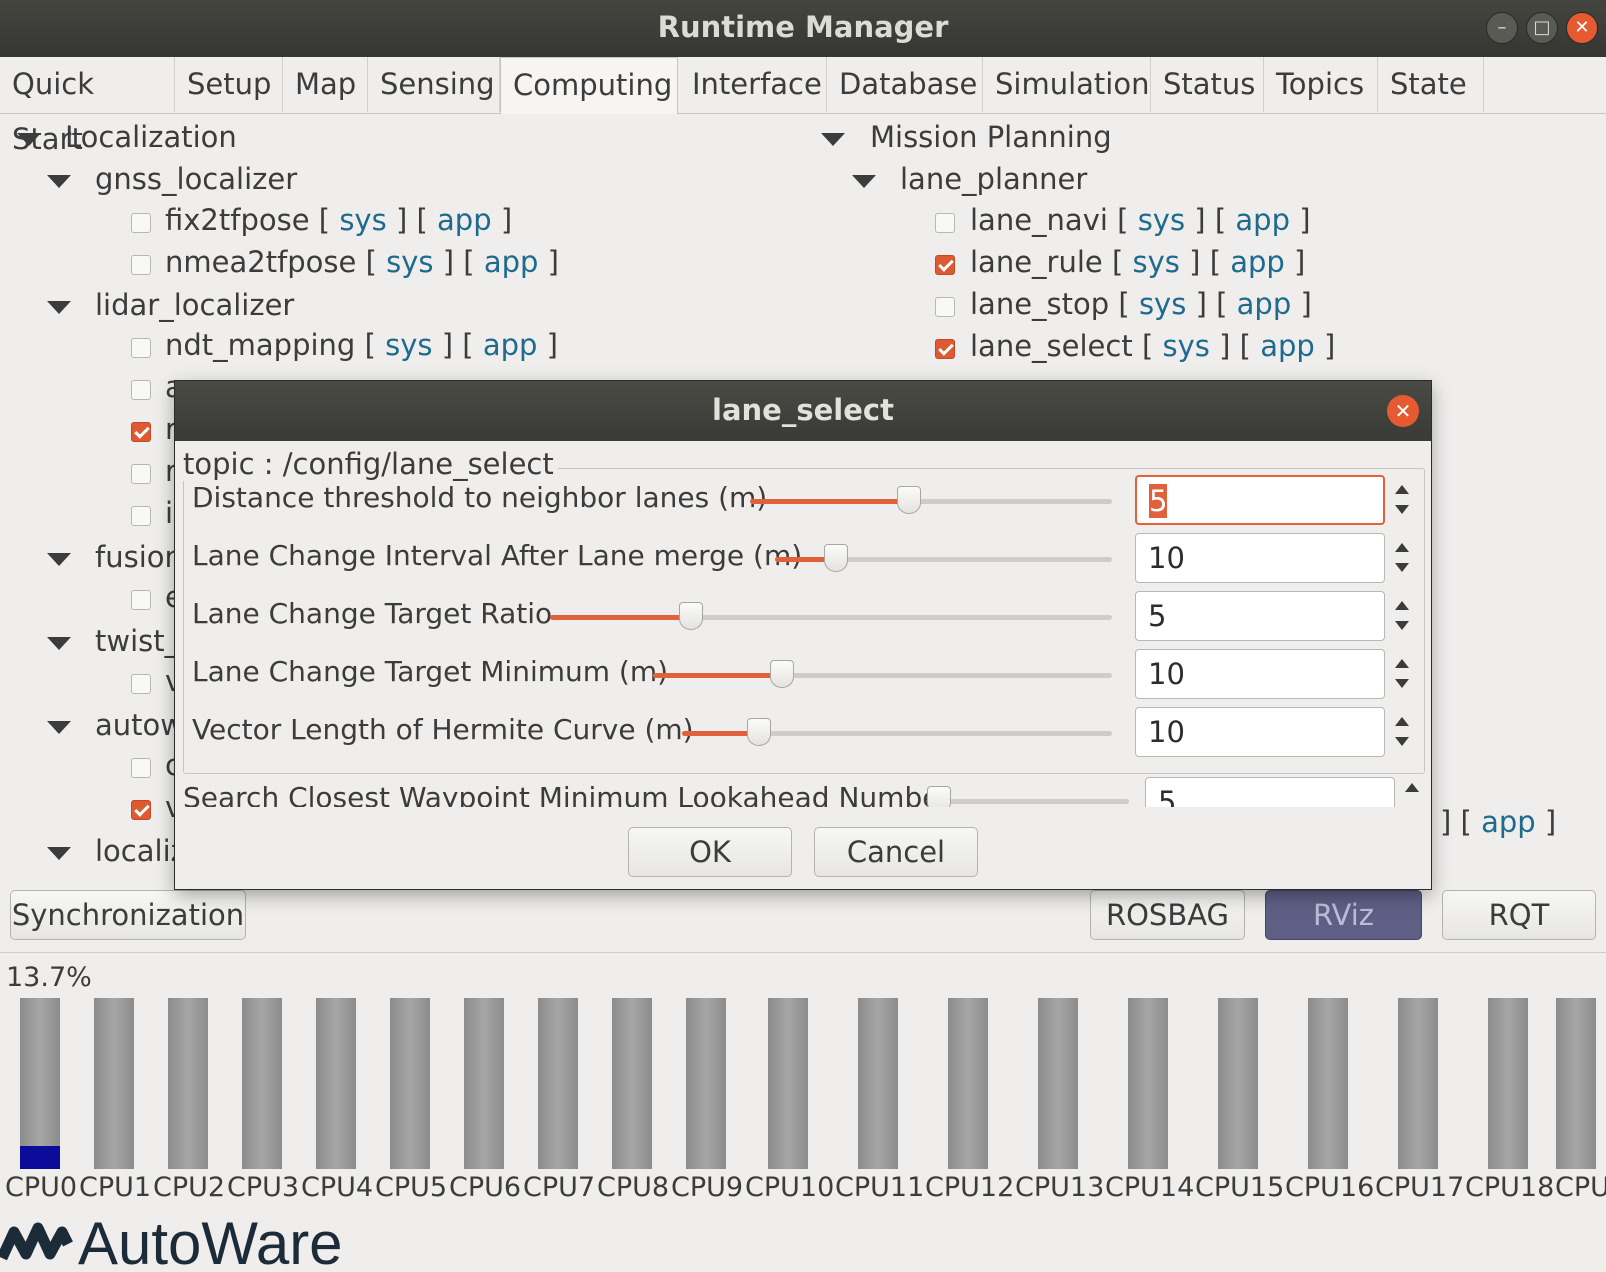 This screenshot has width=1606, height=1272. What do you see at coordinates (1542, 28) in the screenshot?
I see `maximize-icon: □` at bounding box center [1542, 28].